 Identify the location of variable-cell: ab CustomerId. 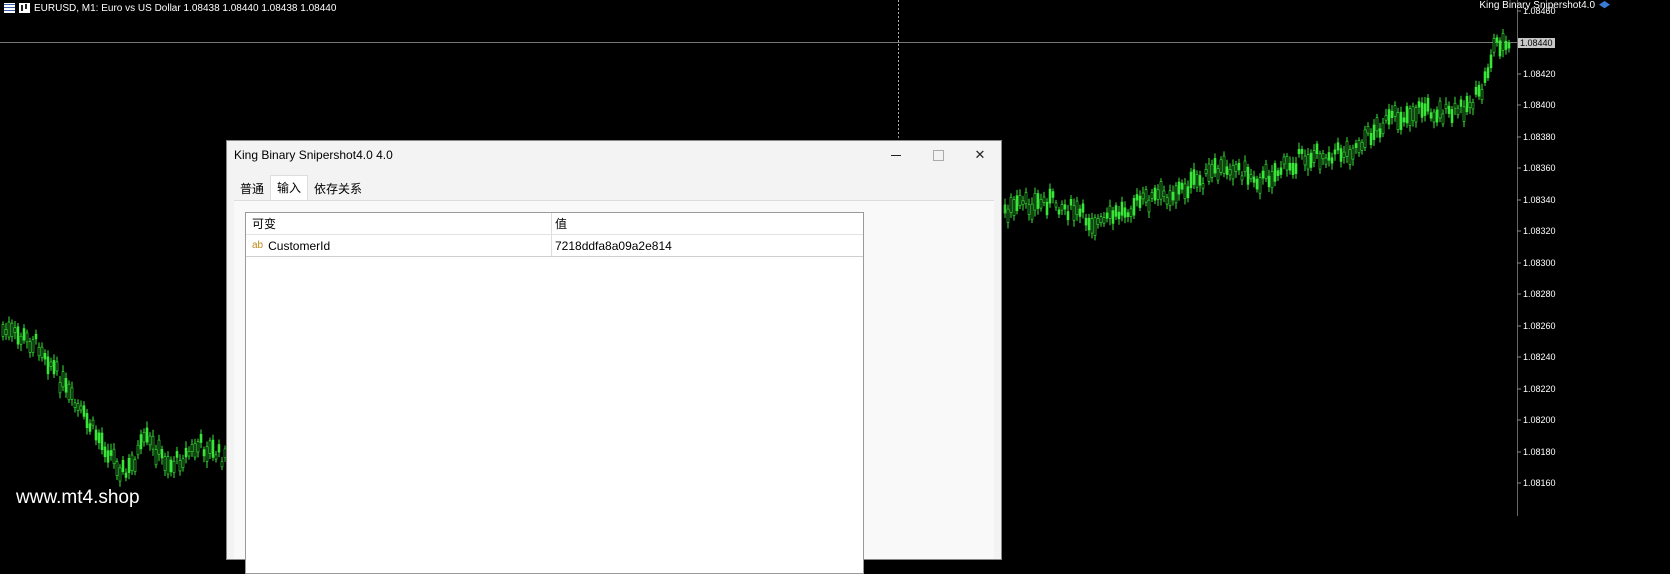
(399, 245).